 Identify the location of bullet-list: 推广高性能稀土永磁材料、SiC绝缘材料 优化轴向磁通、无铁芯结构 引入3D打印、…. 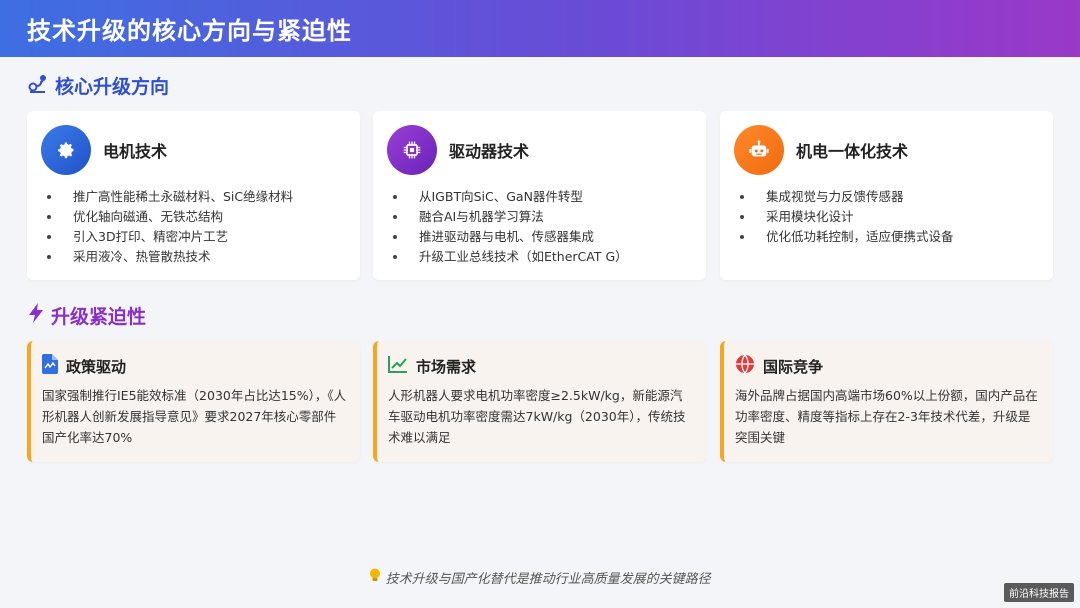
(193, 227).